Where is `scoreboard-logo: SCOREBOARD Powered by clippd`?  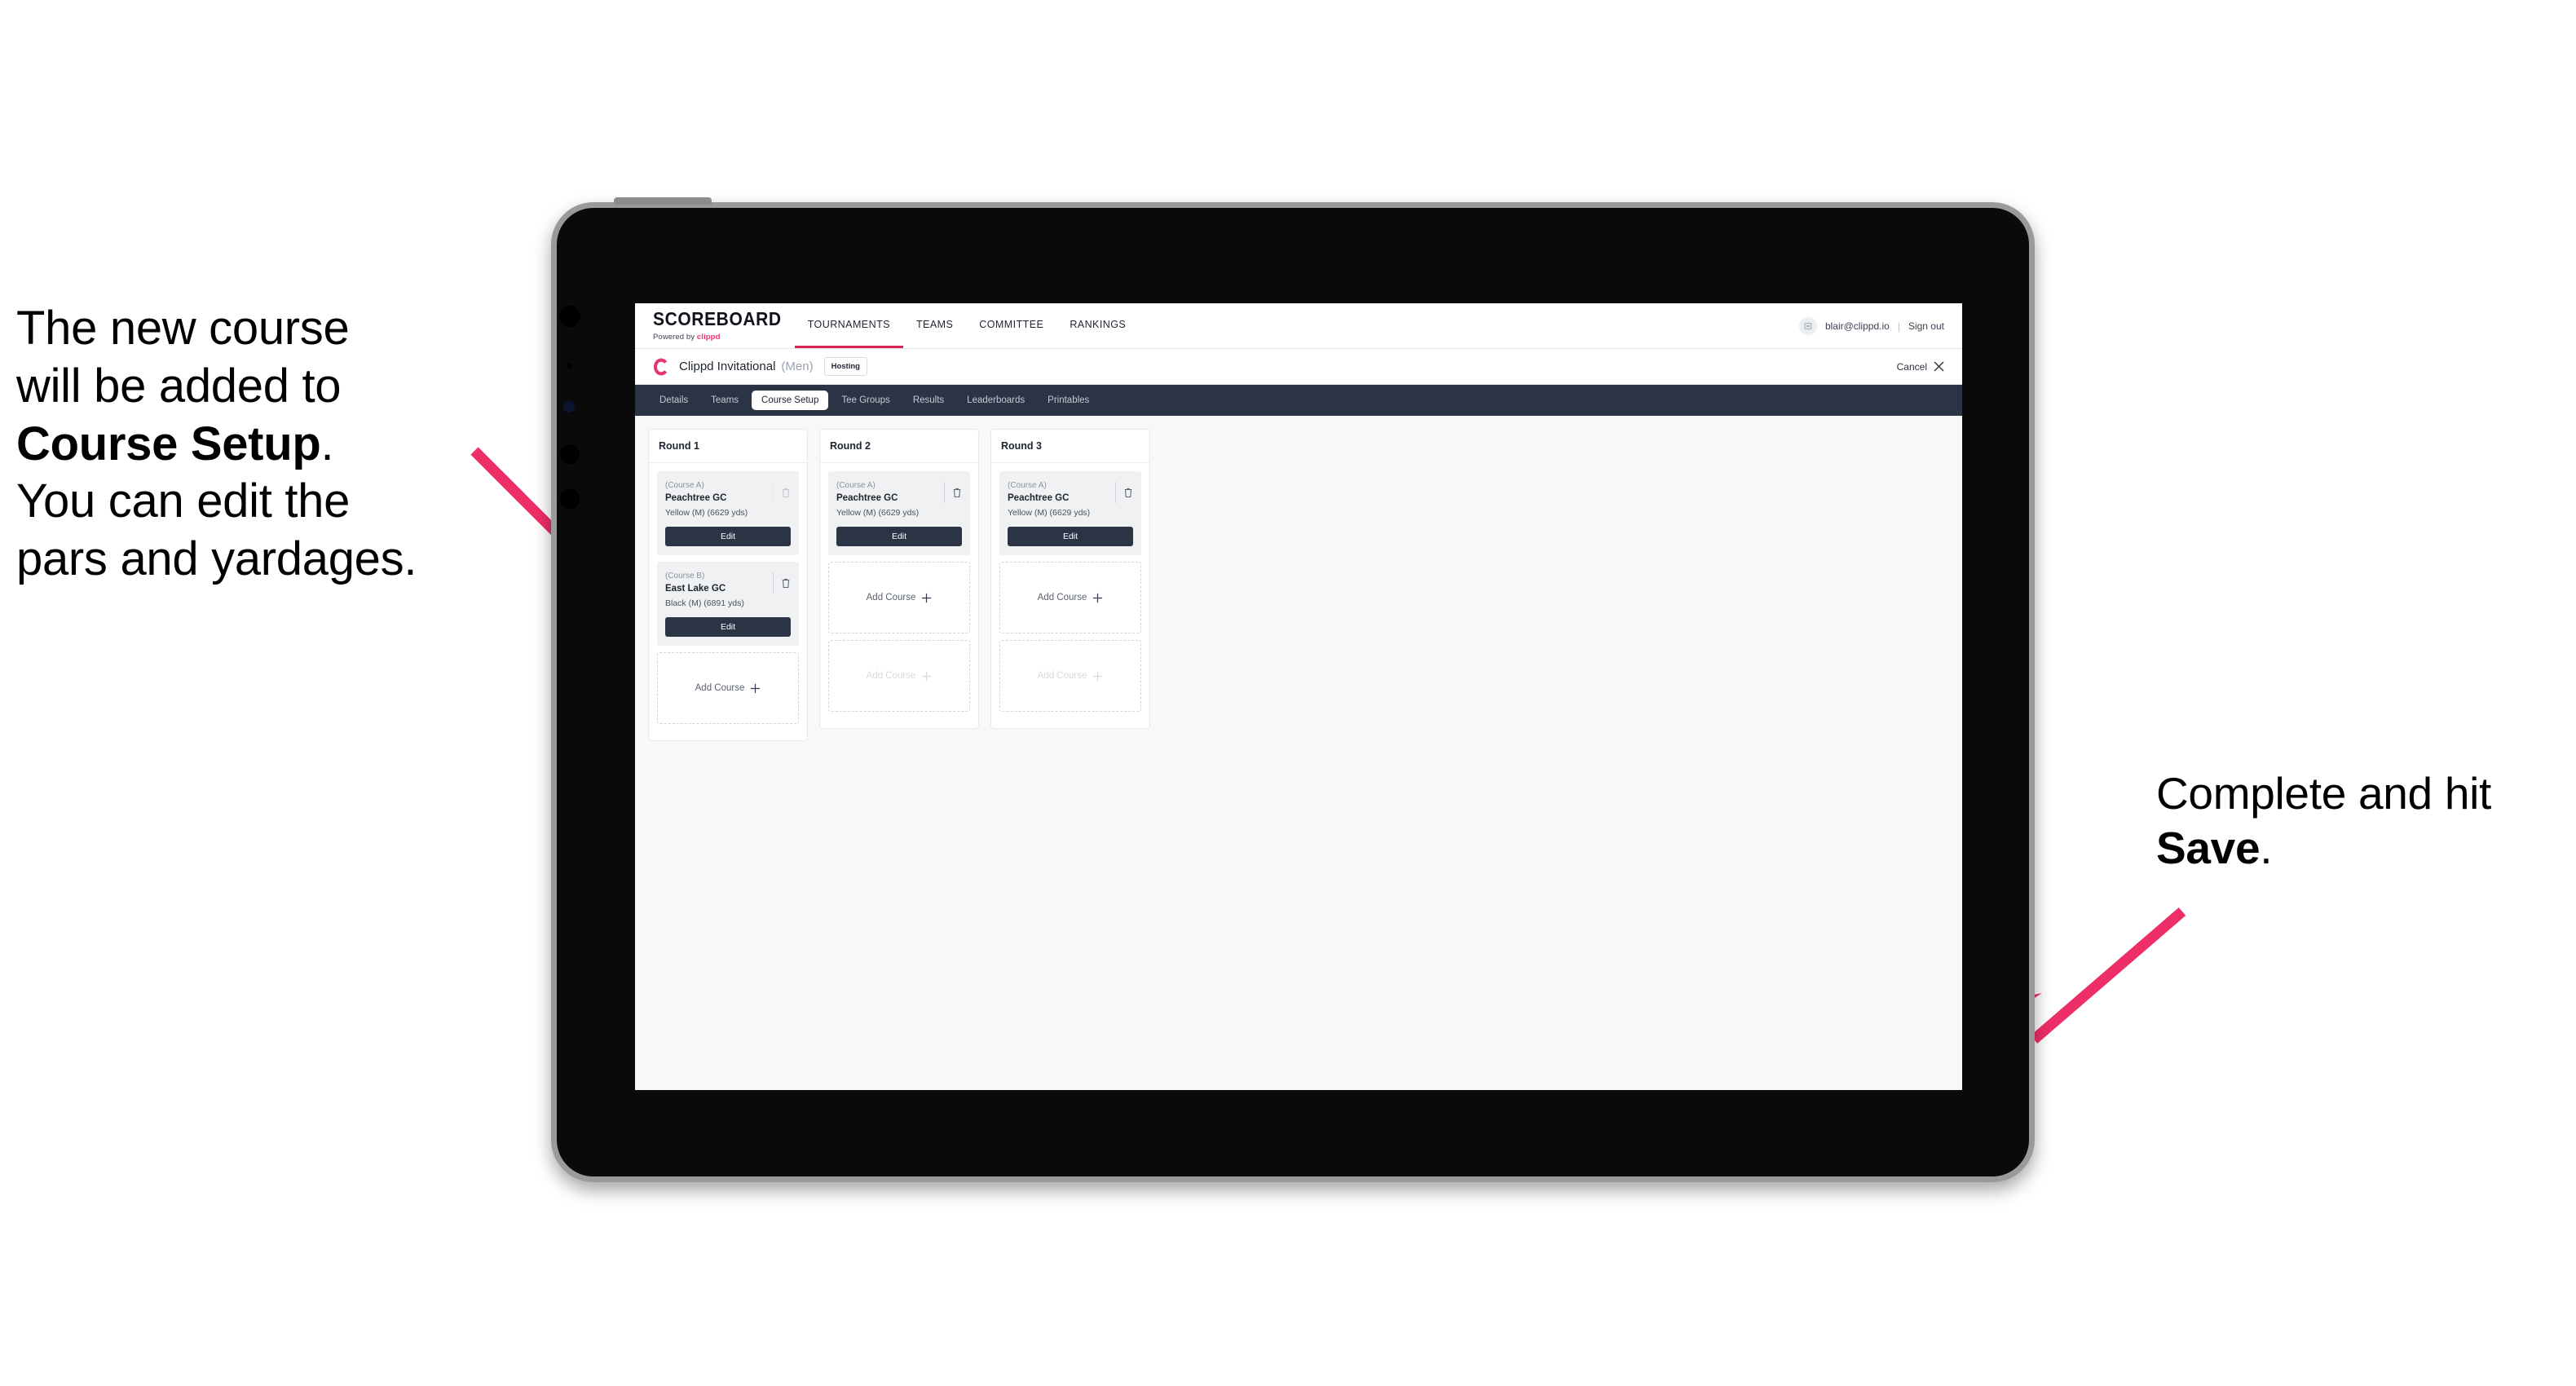 scoreboard-logo: SCOREBOARD Powered by clippd is located at coordinates (715, 325).